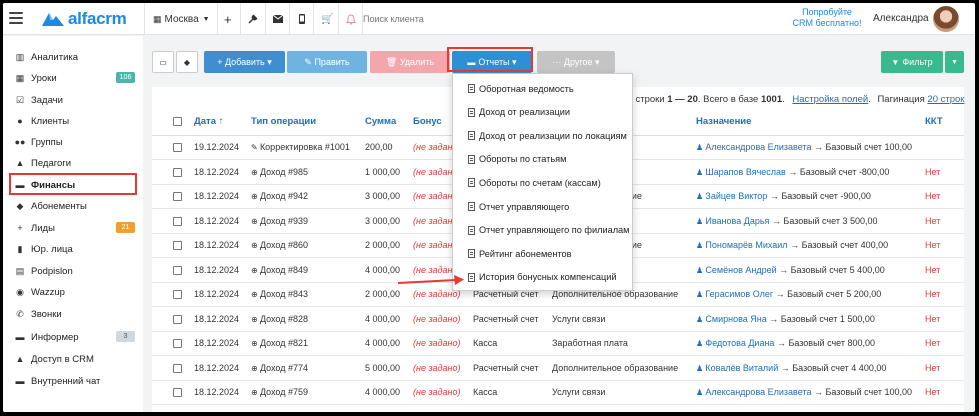 Image resolution: width=979 pixels, height=416 pixels. I want to click on col-destination: Назначение, so click(810, 122).